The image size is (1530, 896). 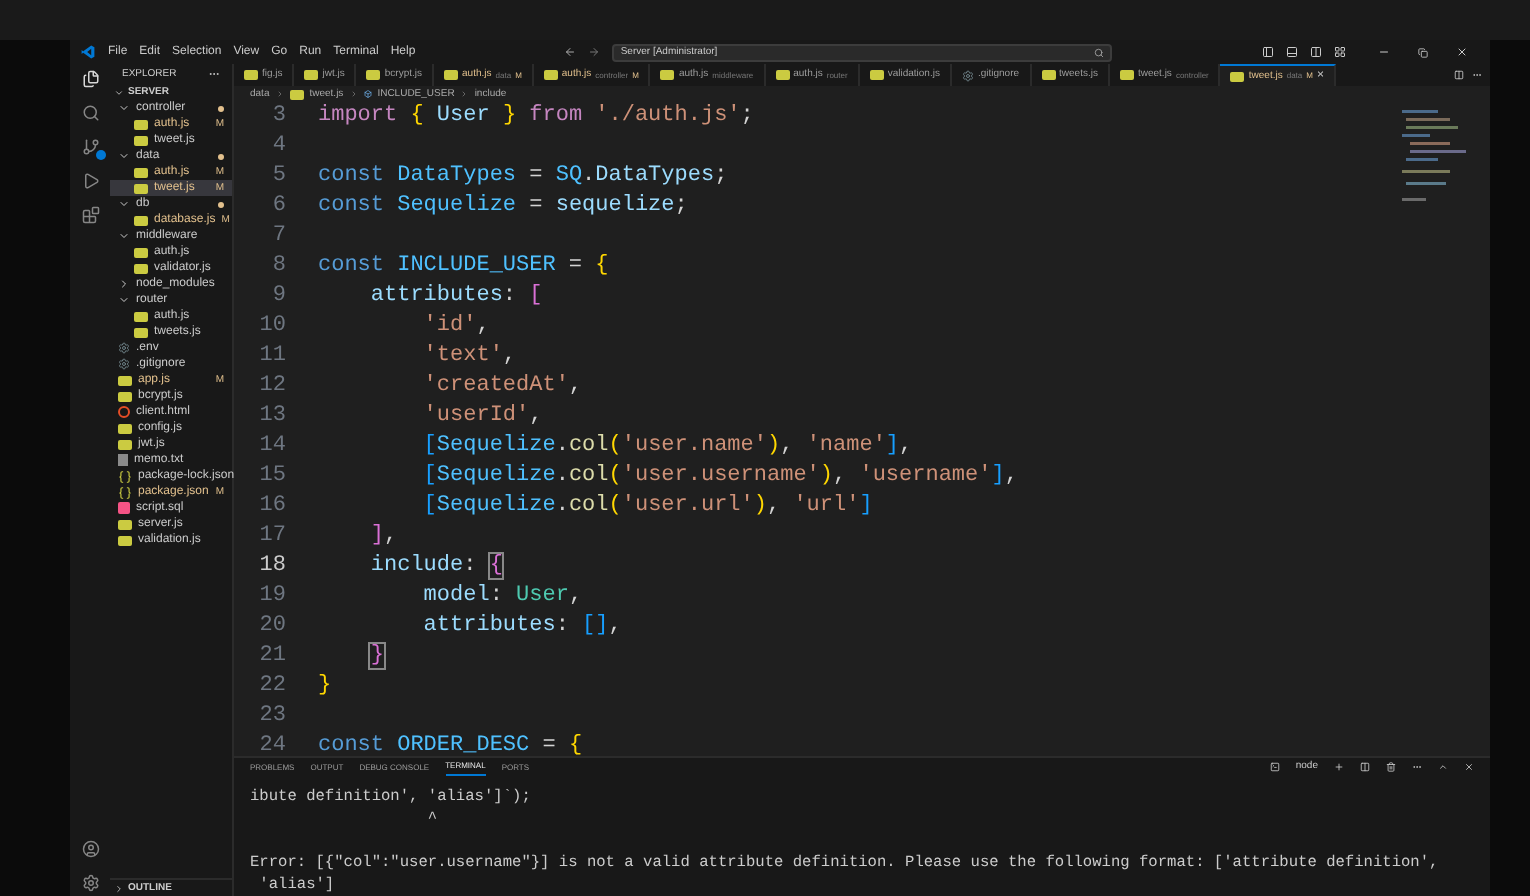 I want to click on code-line: 'userId',, so click(x=482, y=417).